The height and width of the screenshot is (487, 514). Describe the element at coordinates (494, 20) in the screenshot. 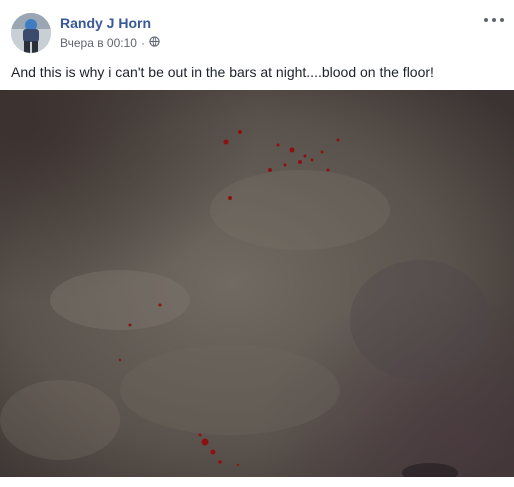

I see `more-options-icon` at that location.